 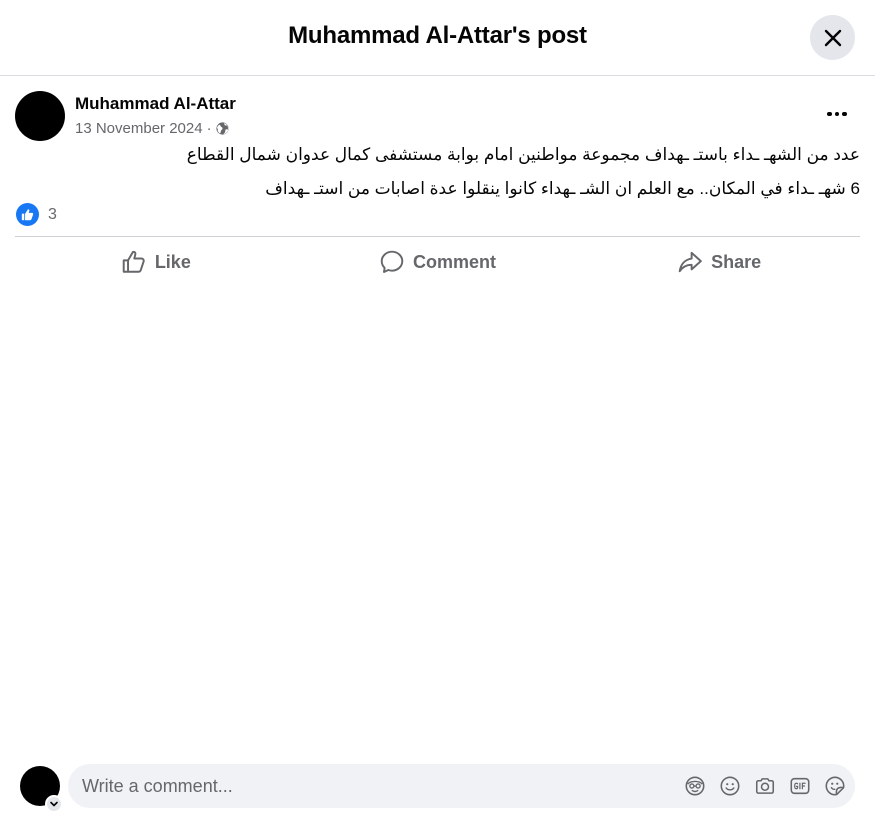 I want to click on globe-icon, so click(x=222, y=128).